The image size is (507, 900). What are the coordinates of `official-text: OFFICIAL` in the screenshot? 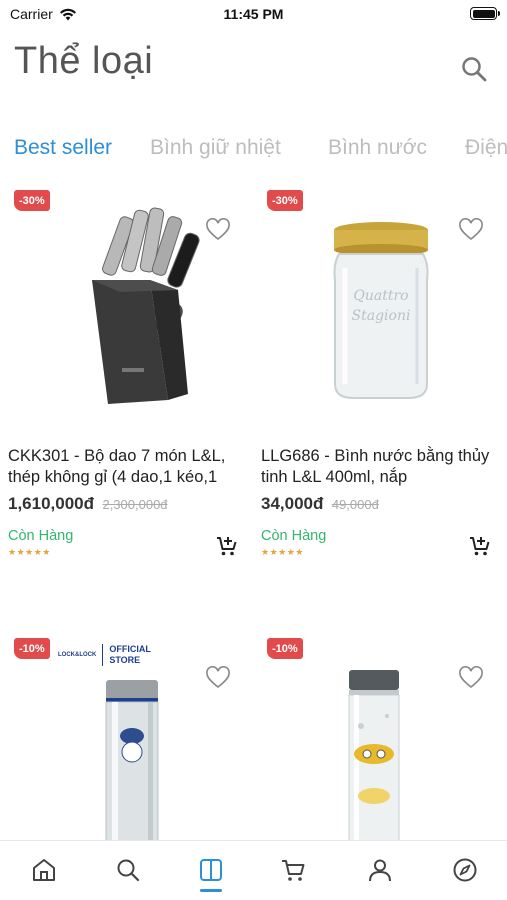 It's located at (130, 649).